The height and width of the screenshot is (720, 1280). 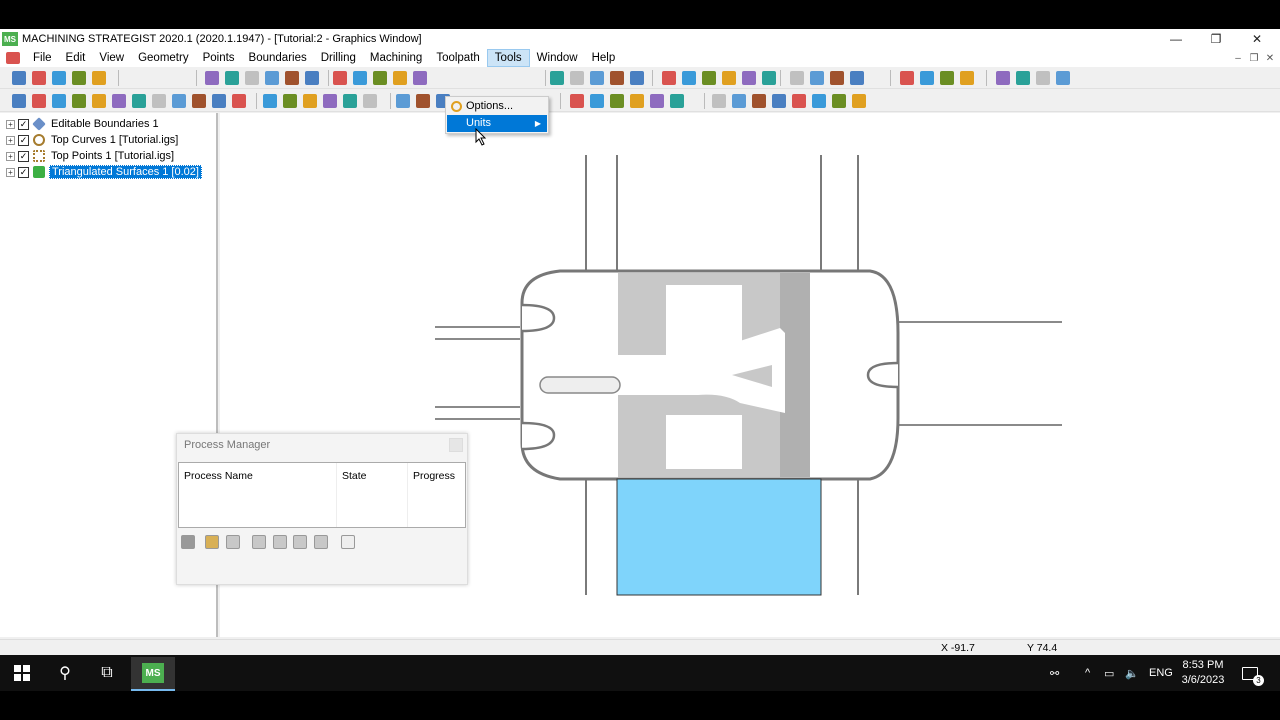 I want to click on process-up-icon, so click(x=259, y=542).